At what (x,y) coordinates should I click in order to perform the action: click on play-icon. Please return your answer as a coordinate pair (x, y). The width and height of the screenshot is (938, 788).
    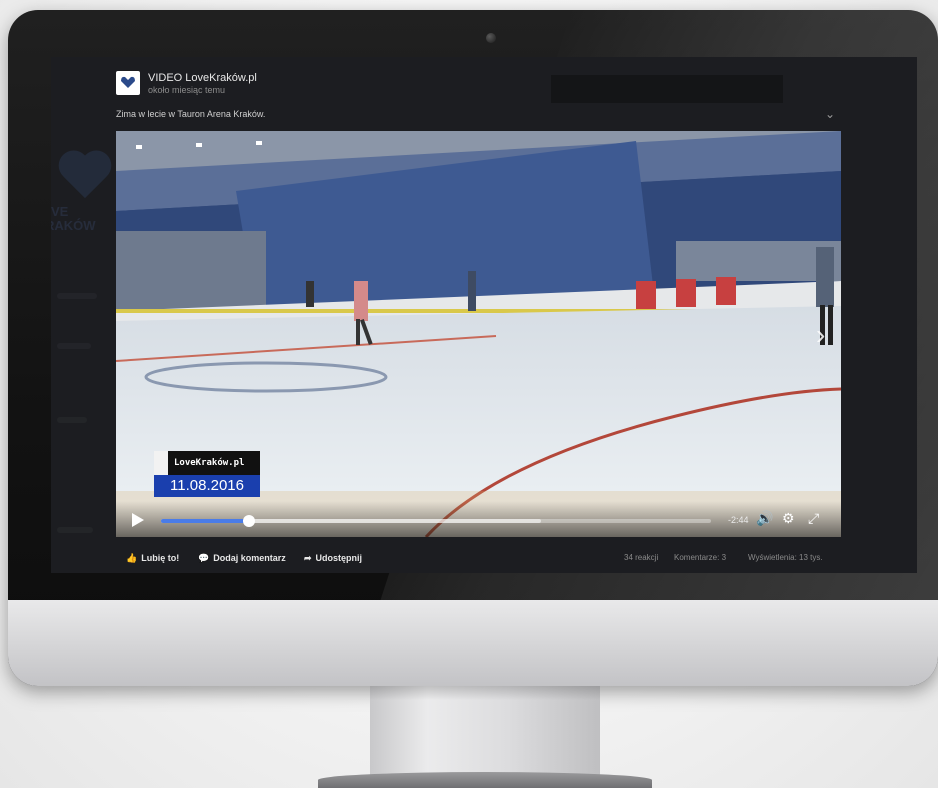
    Looking at the image, I should click on (138, 520).